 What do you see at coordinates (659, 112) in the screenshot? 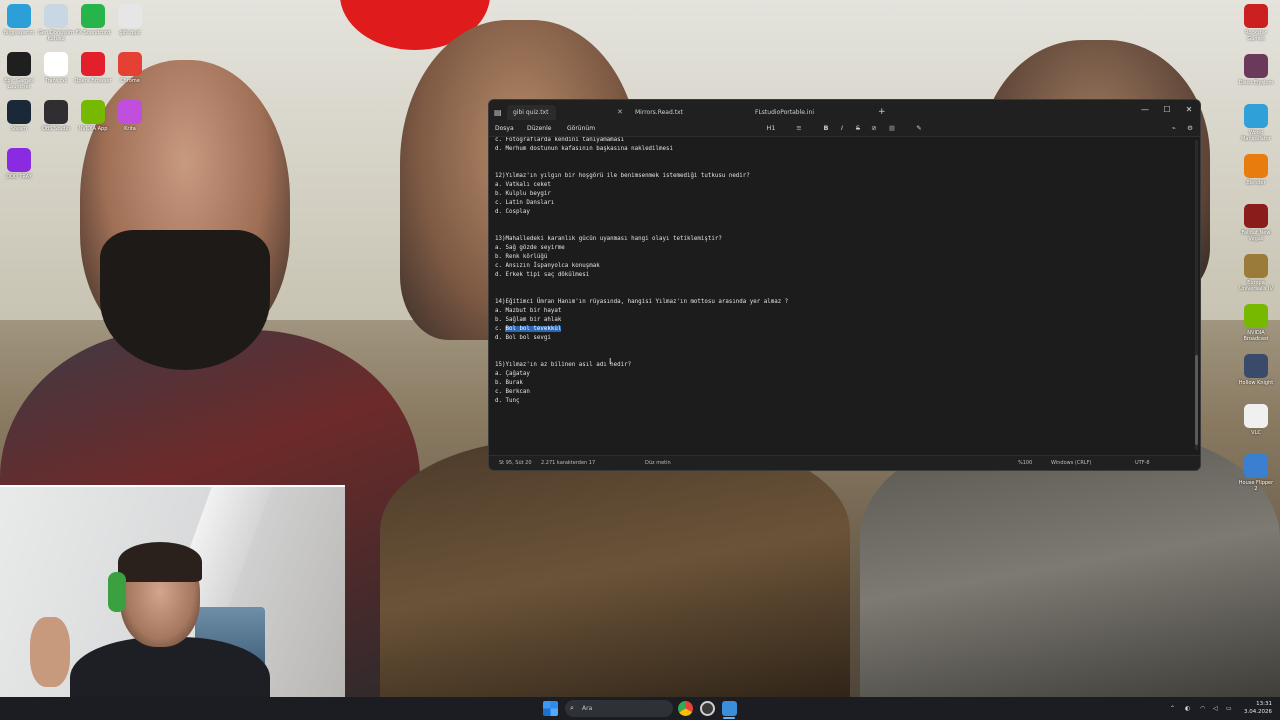
I see `tab-mirrors-read: Mirrors.Read.txt` at bounding box center [659, 112].